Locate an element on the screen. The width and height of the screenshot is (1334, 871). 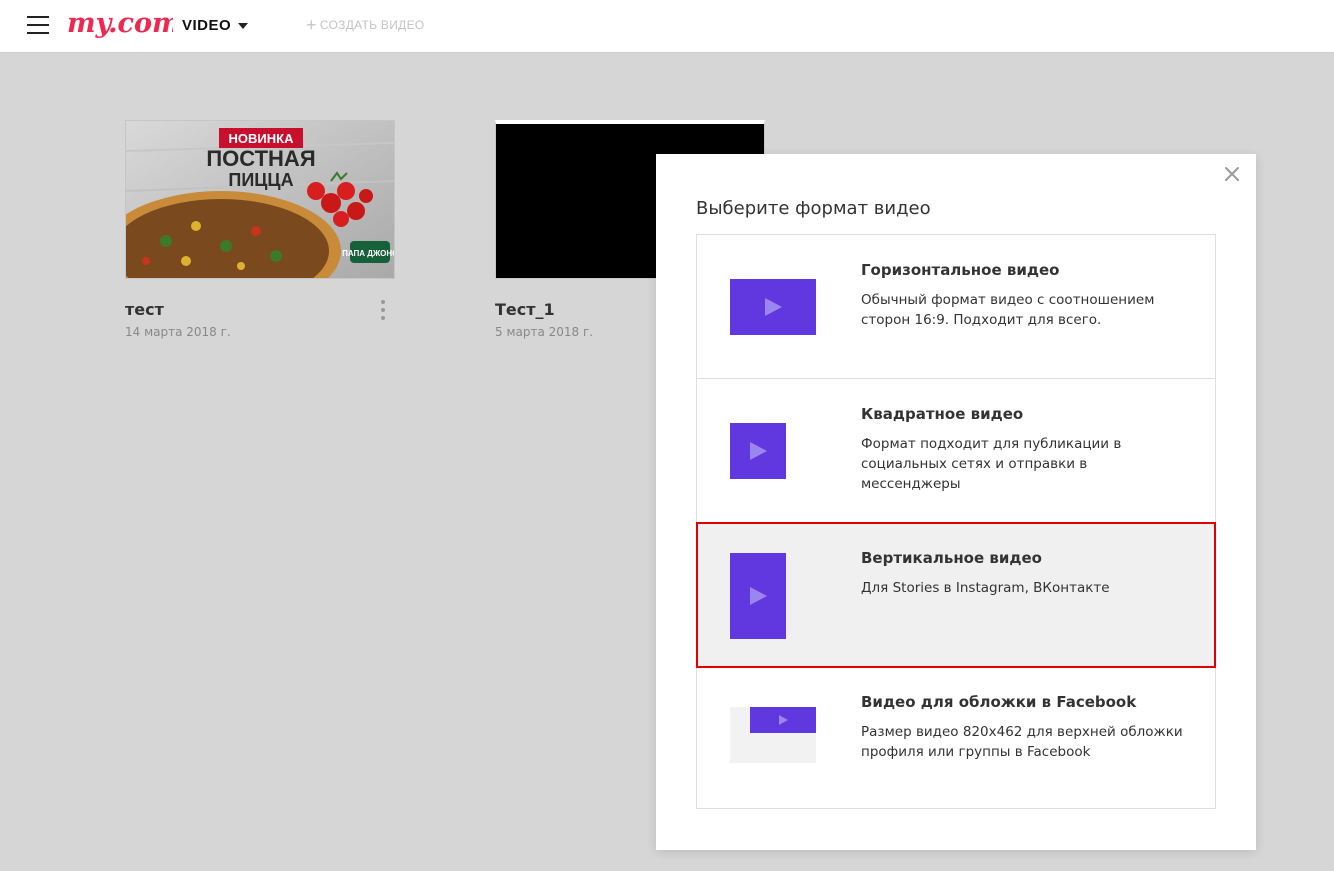
option-title: Видео для обложки в Facebook is located at coordinates (999, 702).